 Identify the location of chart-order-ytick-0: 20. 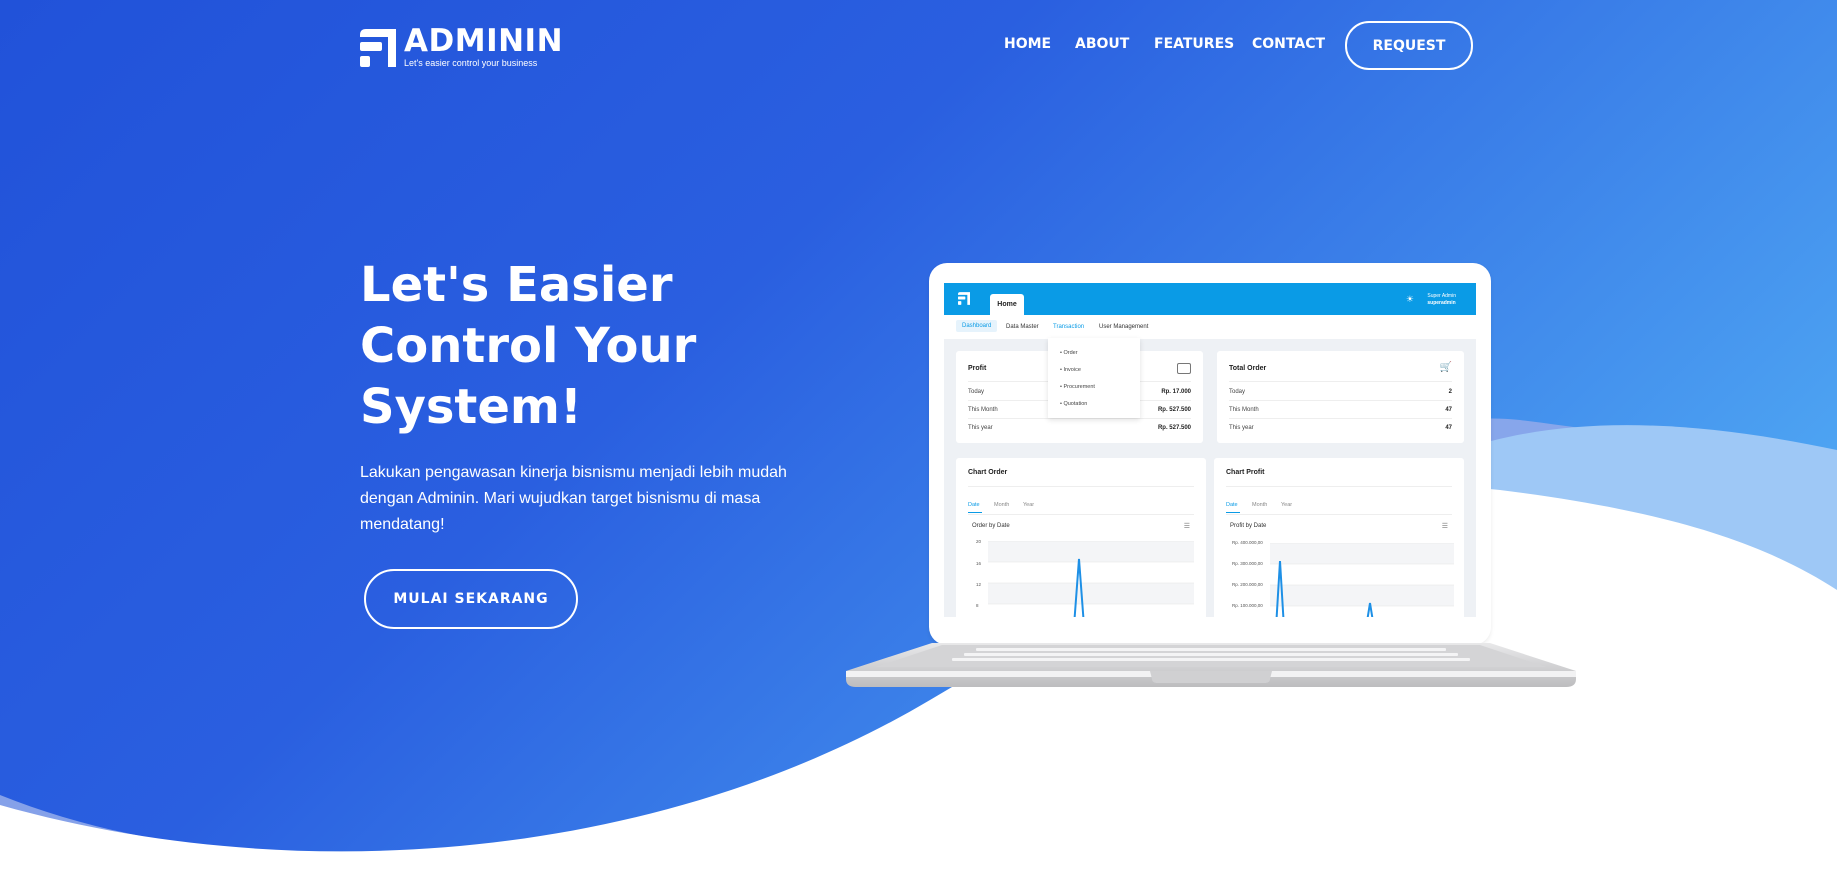
(979, 541).